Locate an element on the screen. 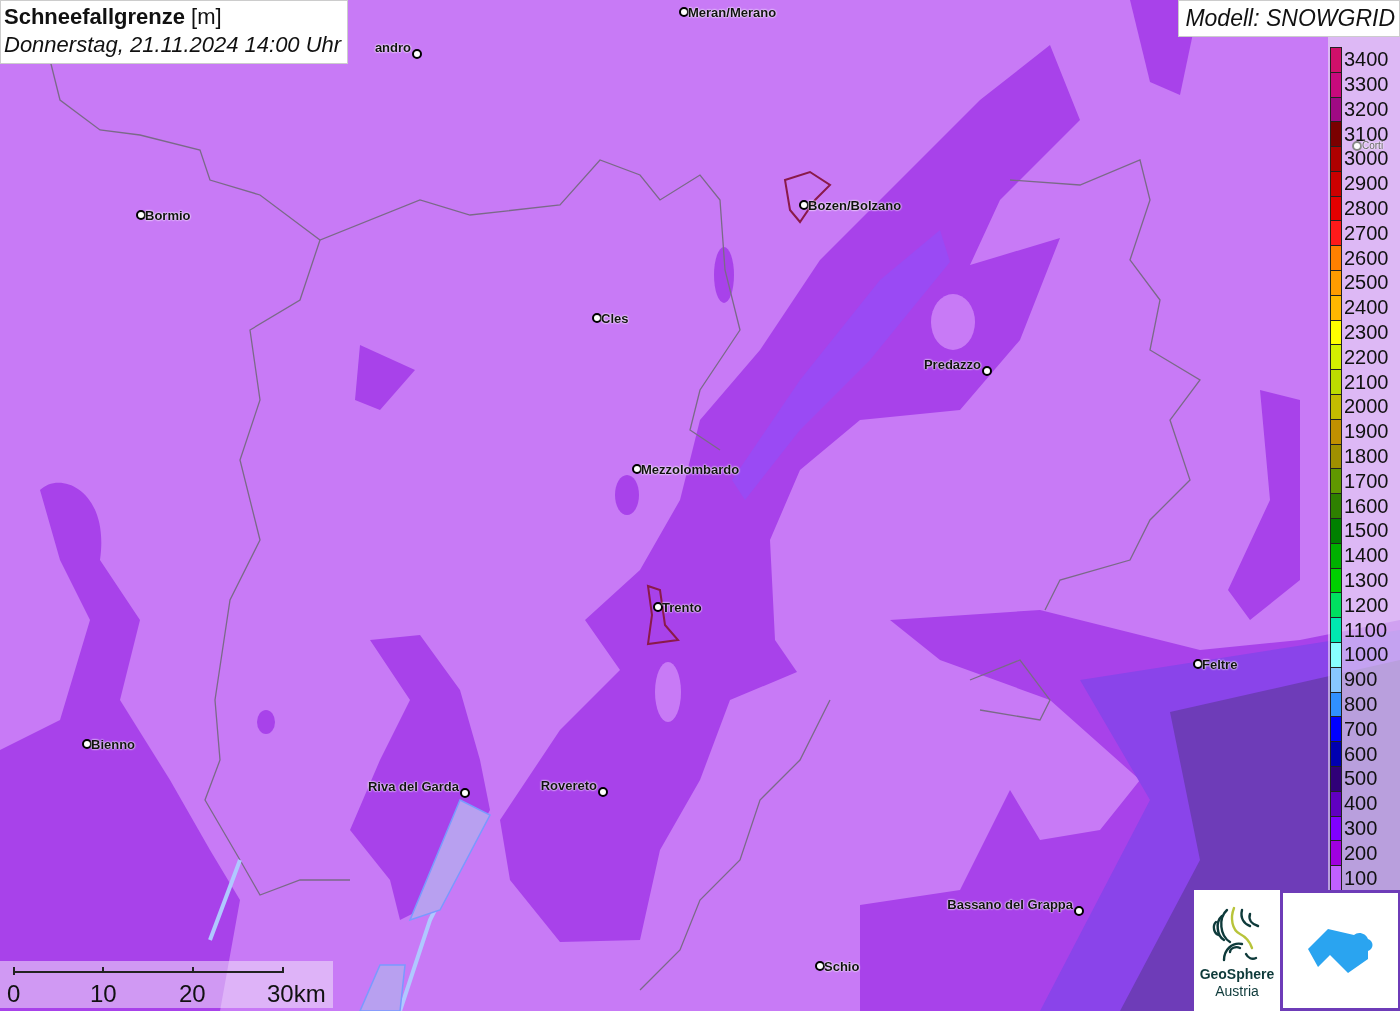 The image size is (1400, 1011). place-label: Predazzo is located at coordinates (952, 364).